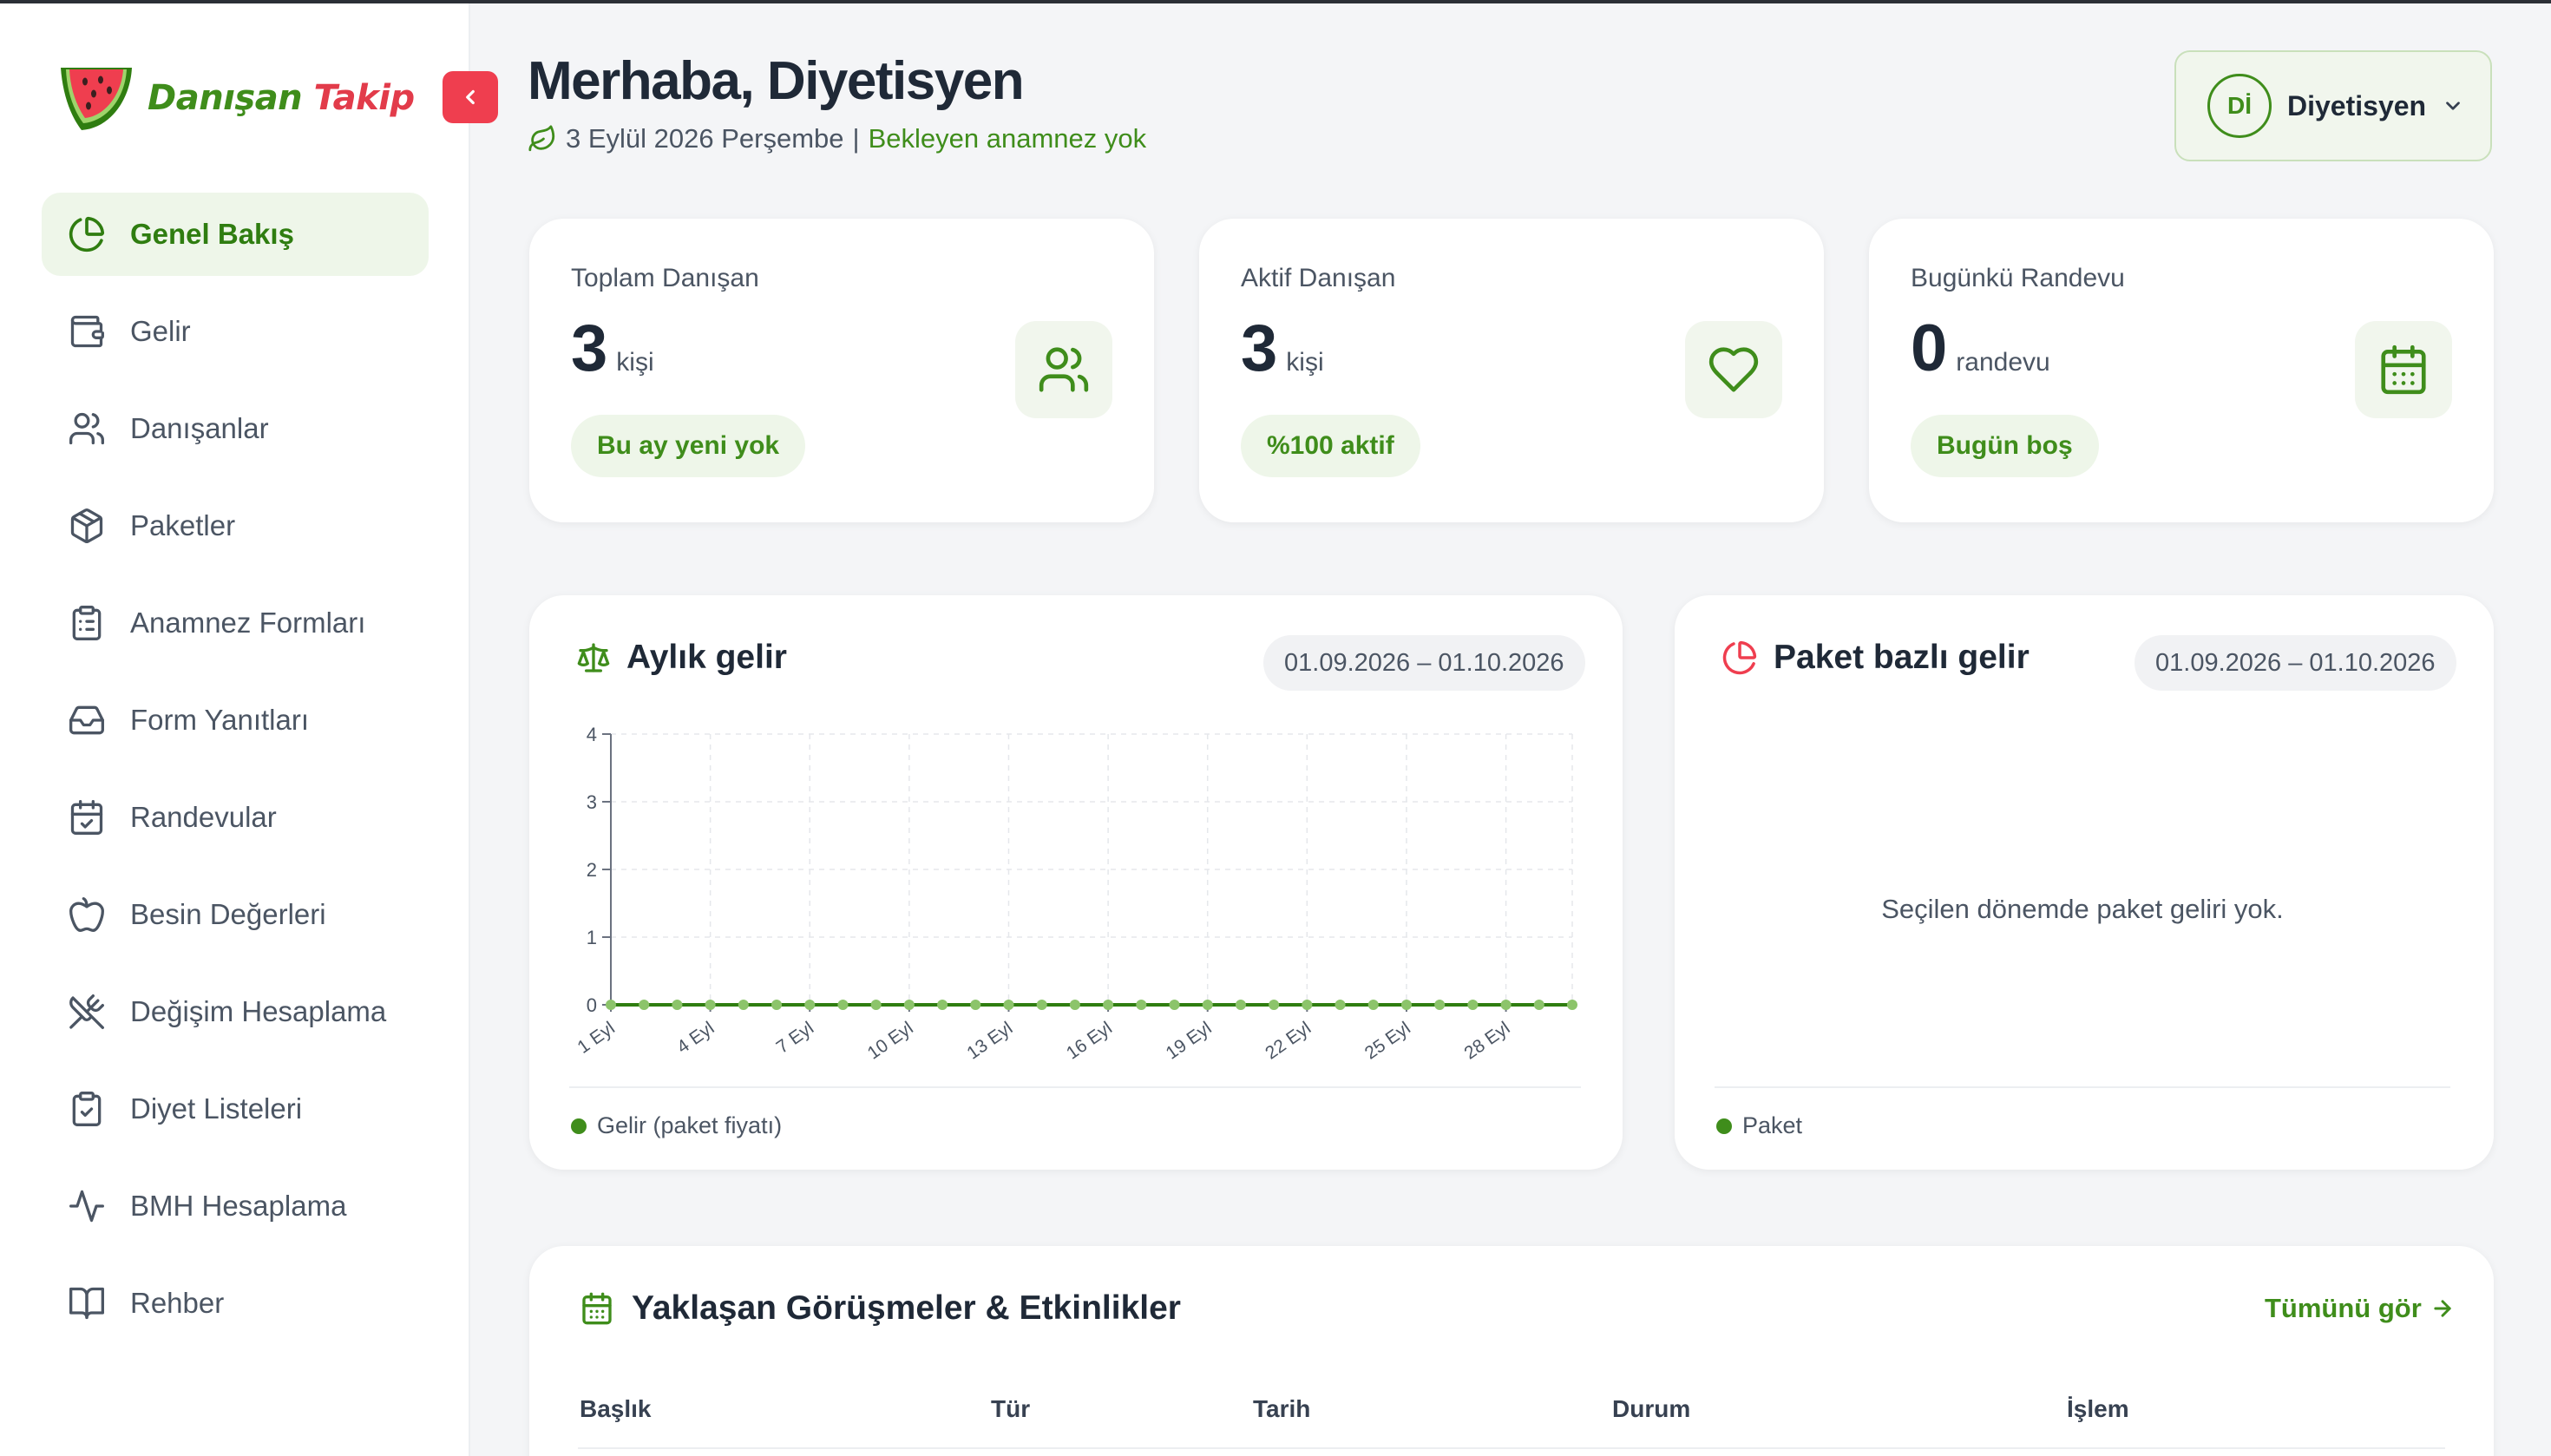 The image size is (2551, 1456). Describe the element at coordinates (2018, 278) in the screenshot. I see `stat-label: Bugünkü Randevu` at that location.